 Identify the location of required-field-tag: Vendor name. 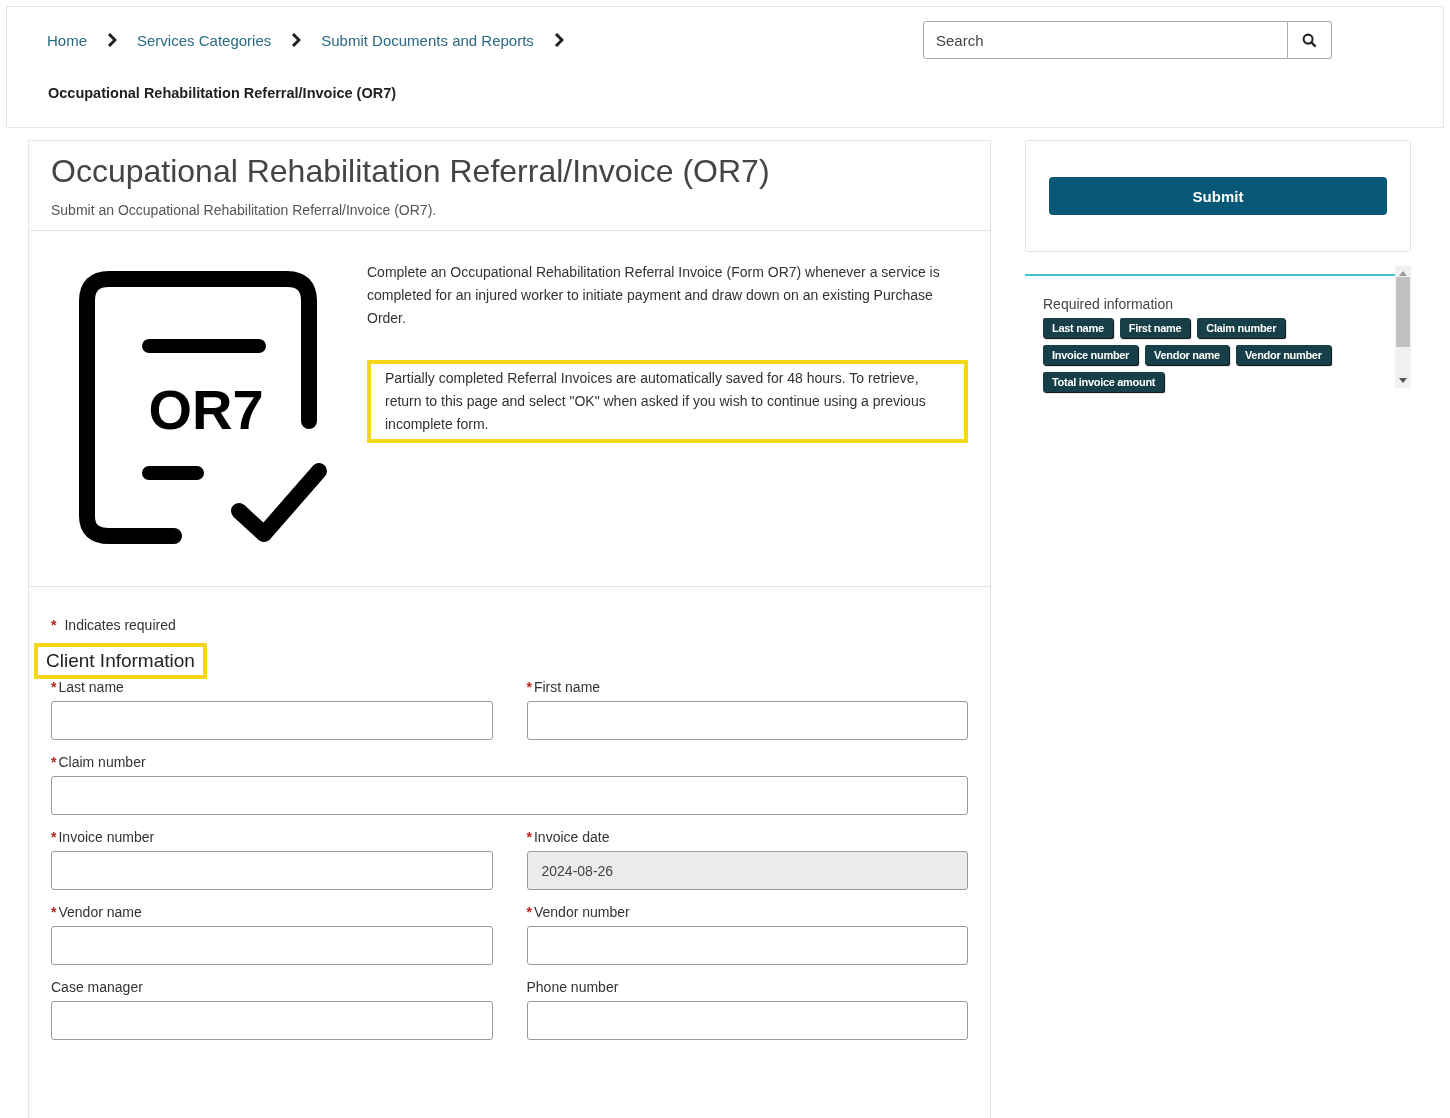
(1187, 355).